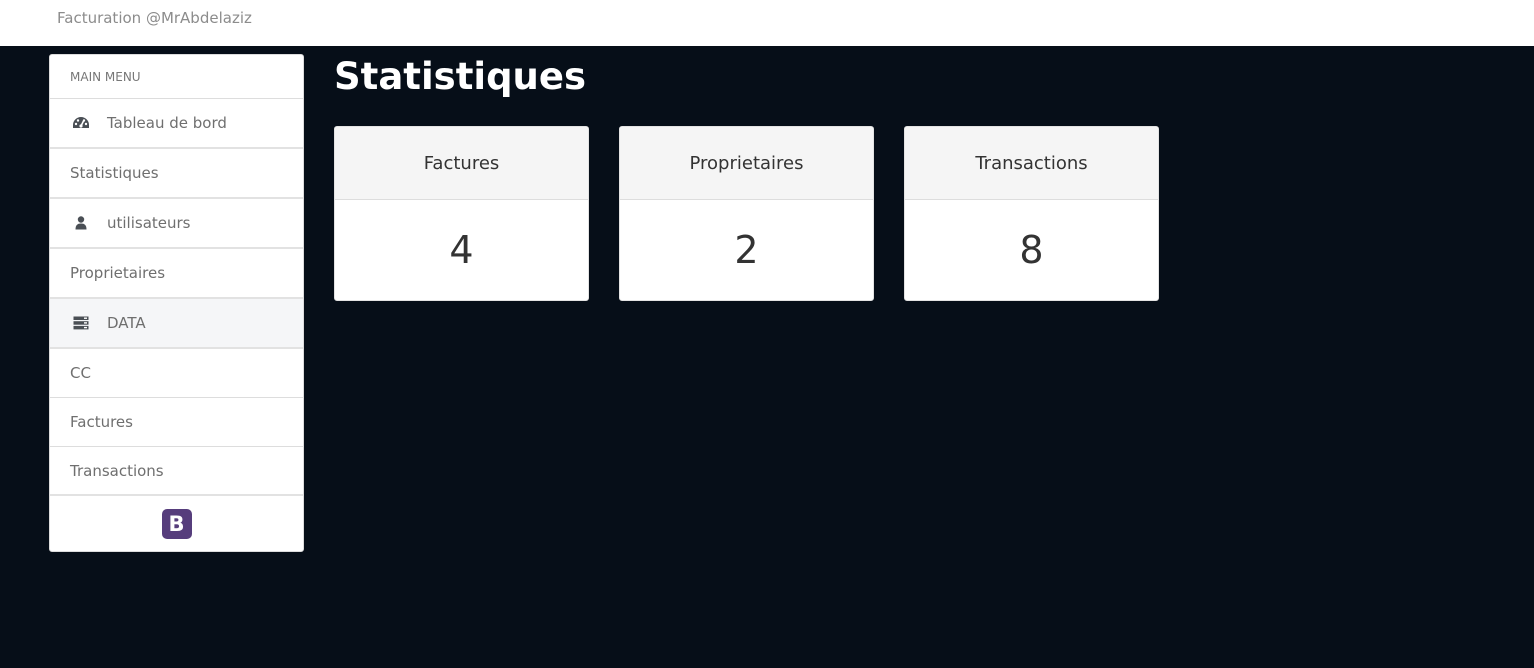 The height and width of the screenshot is (668, 1534). I want to click on sidebar-footer: B, so click(176, 523).